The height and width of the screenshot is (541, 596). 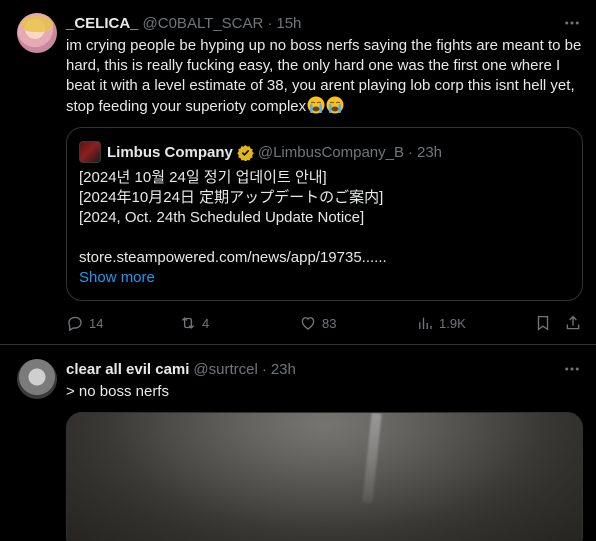 What do you see at coordinates (245, 152) in the screenshot?
I see `verified-badge-icon` at bounding box center [245, 152].